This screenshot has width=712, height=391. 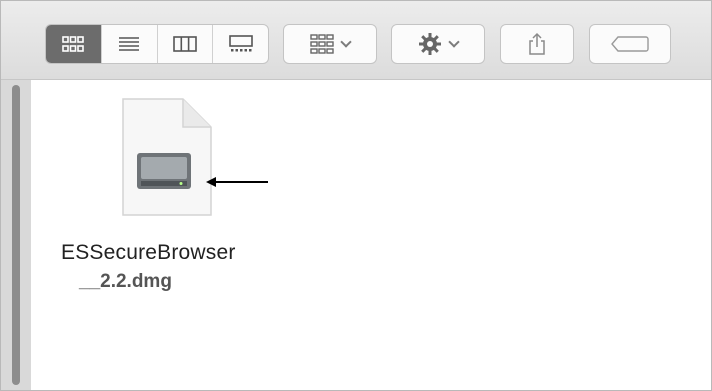 I want to click on gear-icon, so click(x=430, y=44).